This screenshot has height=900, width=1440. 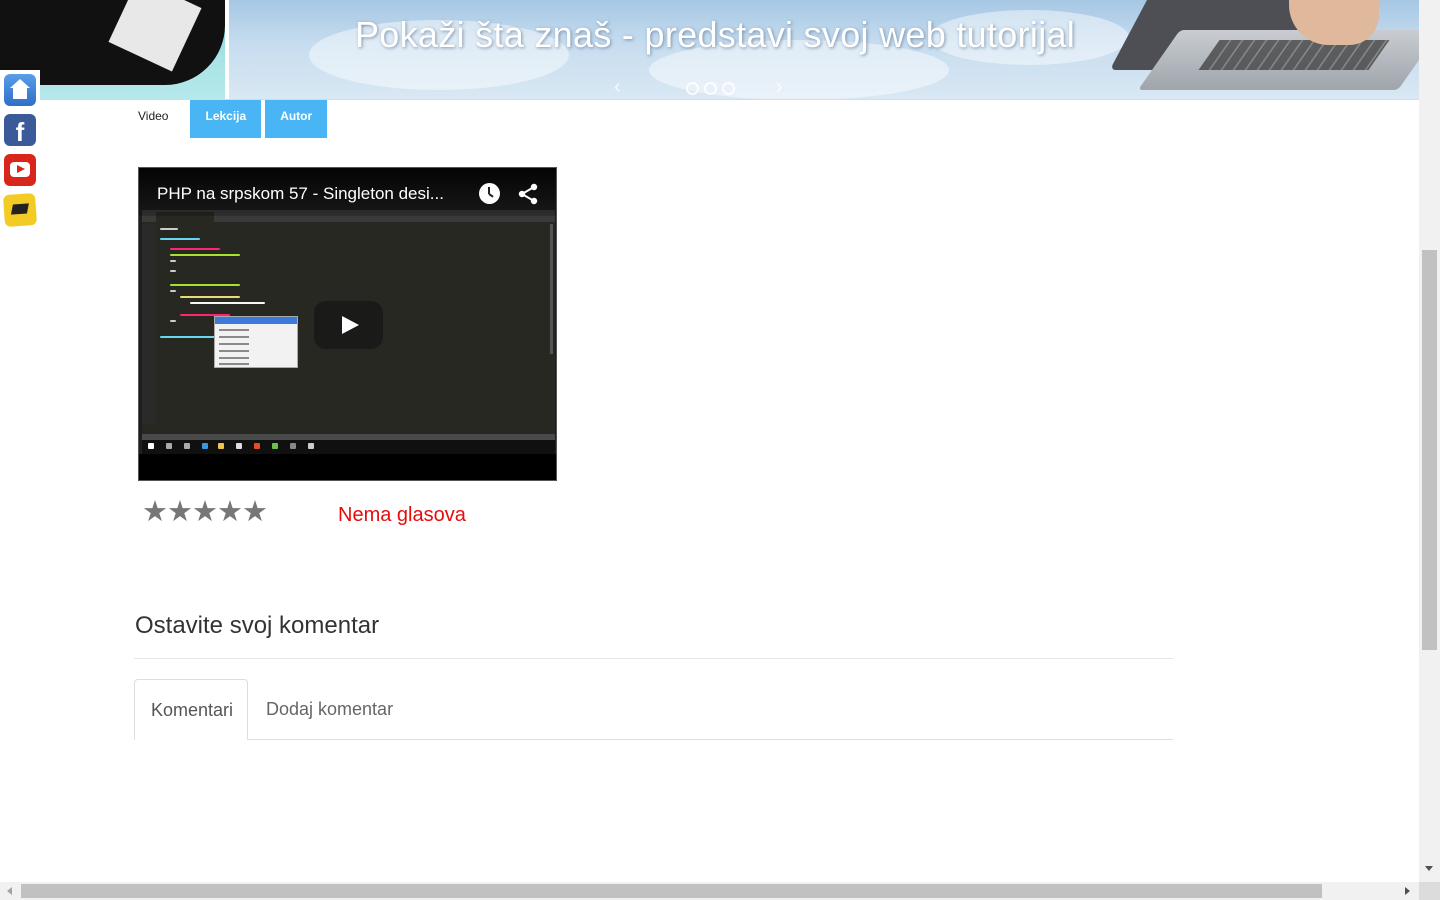 I want to click on note-icon, so click(x=20, y=210).